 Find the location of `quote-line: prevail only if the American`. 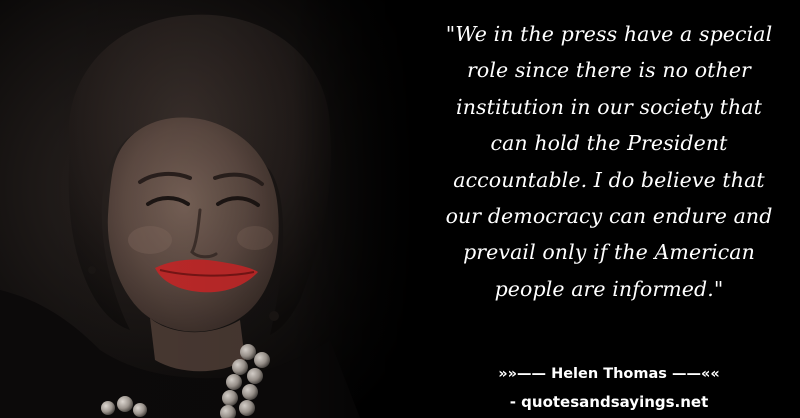

quote-line: prevail only if the American is located at coordinates (609, 252).